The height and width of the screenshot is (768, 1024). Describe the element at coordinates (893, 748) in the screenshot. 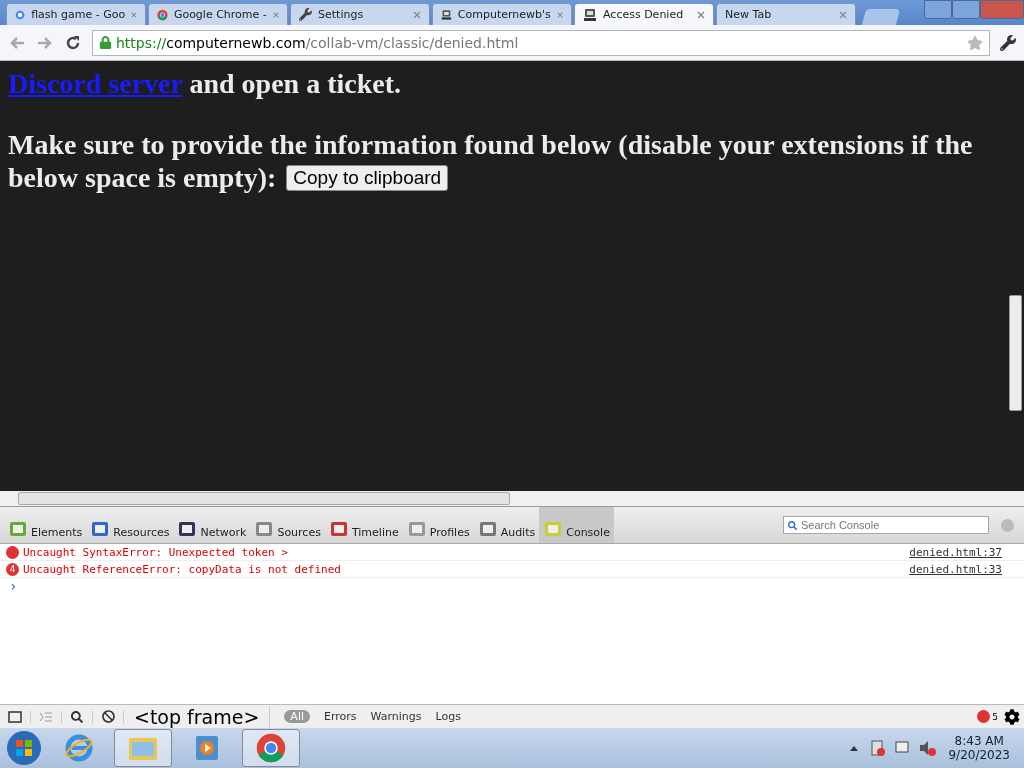

I see `tray-icons` at that location.